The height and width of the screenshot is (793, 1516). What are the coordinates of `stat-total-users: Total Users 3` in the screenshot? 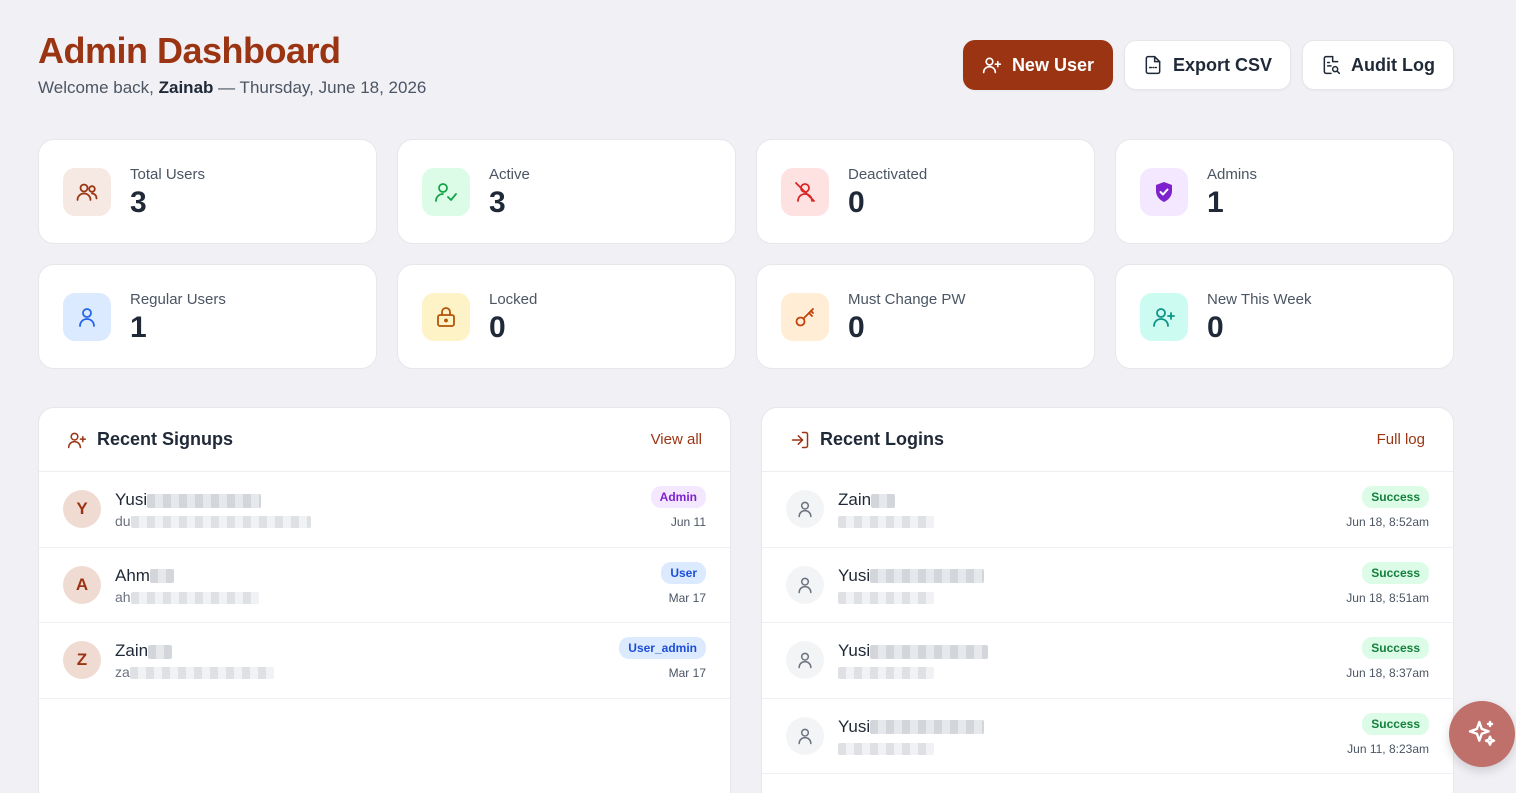 It's located at (207, 191).